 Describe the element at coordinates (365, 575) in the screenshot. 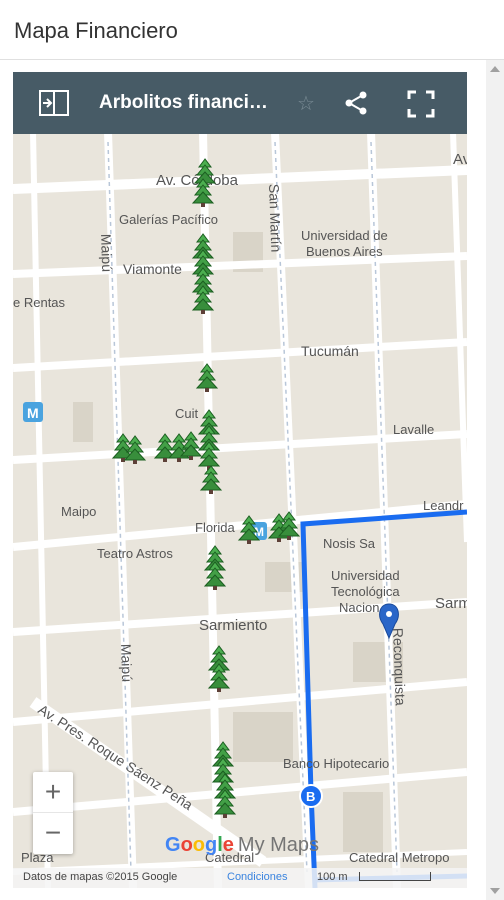

I see `poi-label-utn-1: Universidad` at that location.